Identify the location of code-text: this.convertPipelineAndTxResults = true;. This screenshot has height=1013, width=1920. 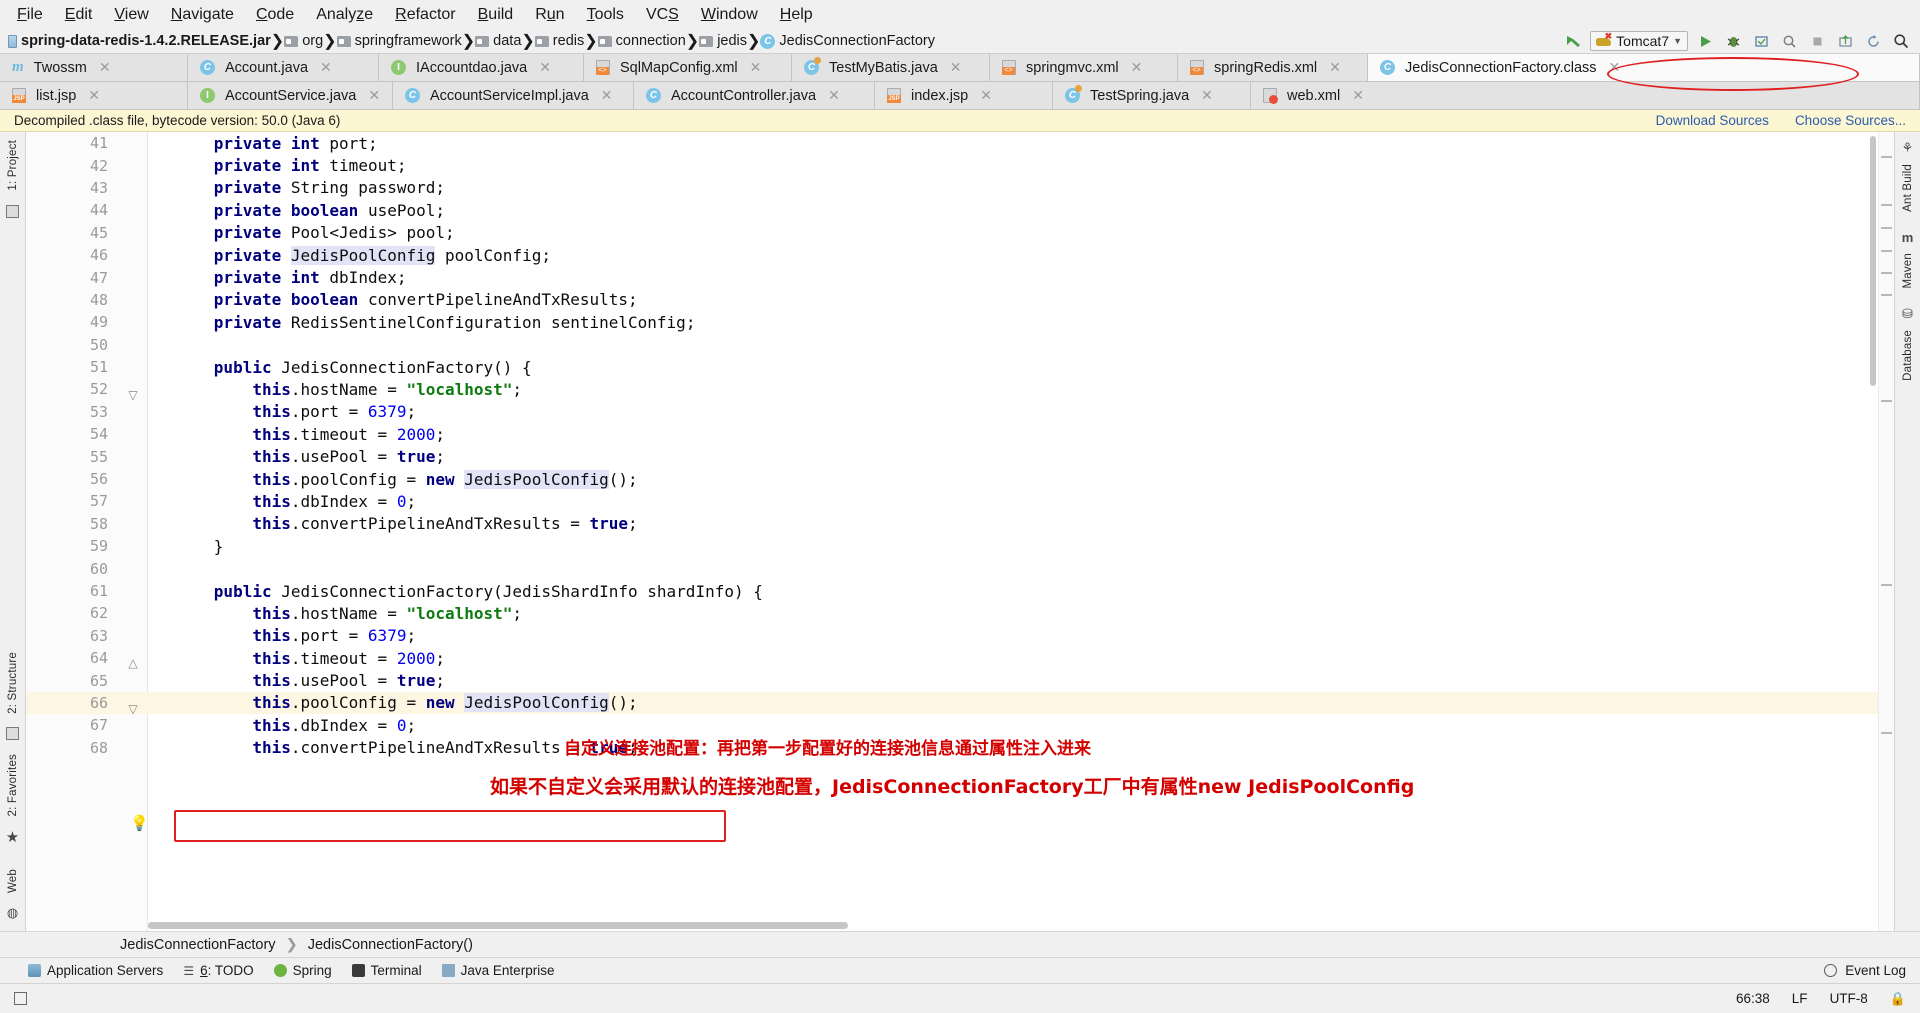
(1021, 523).